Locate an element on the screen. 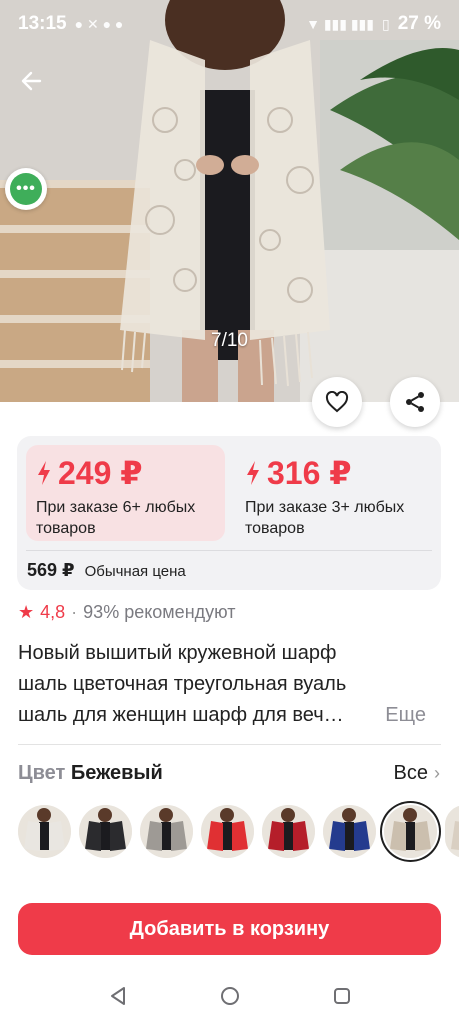 The image size is (459, 1024). regular-price: 569 ₽ Обычная цена is located at coordinates (106, 570).